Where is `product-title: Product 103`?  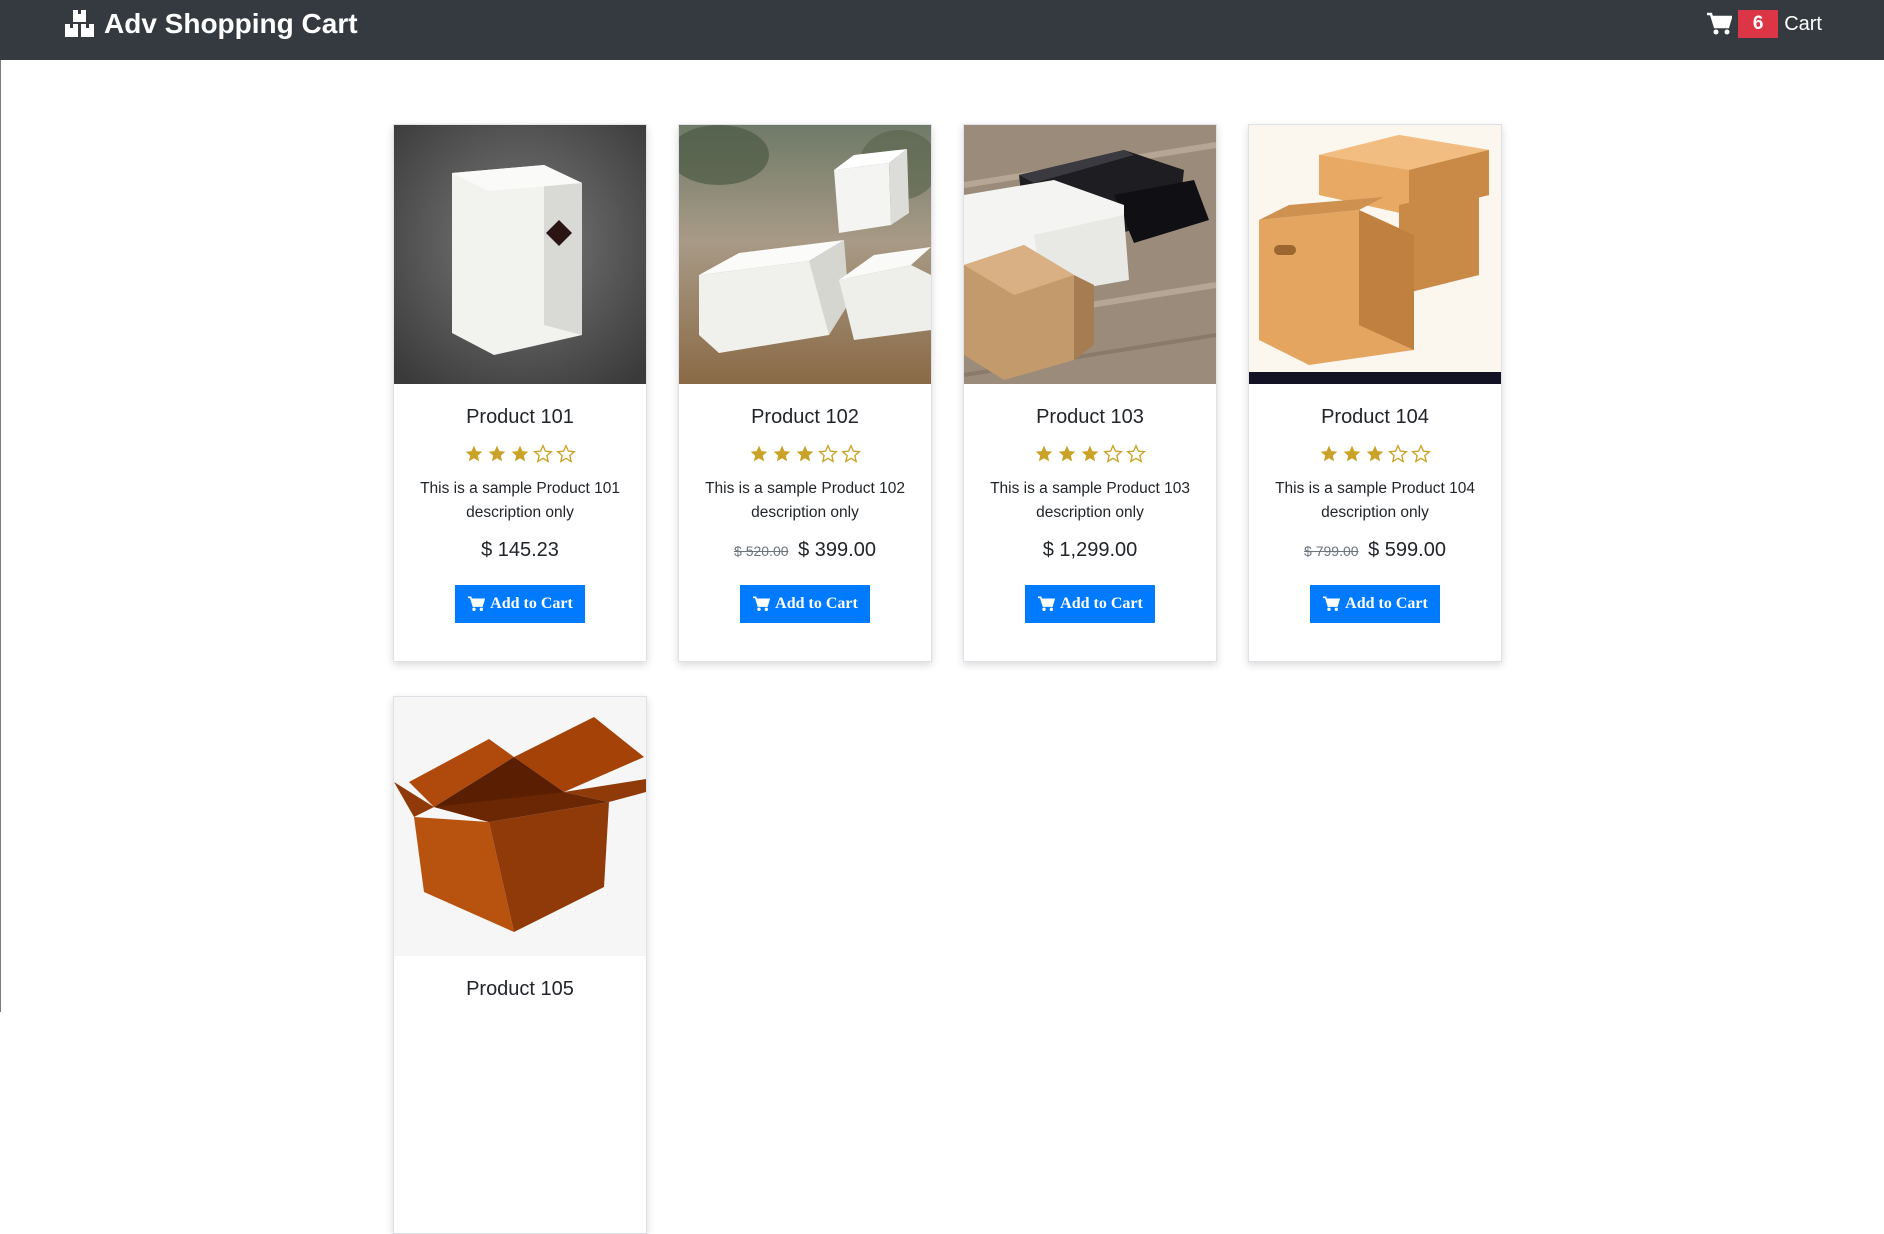 product-title: Product 103 is located at coordinates (1090, 417).